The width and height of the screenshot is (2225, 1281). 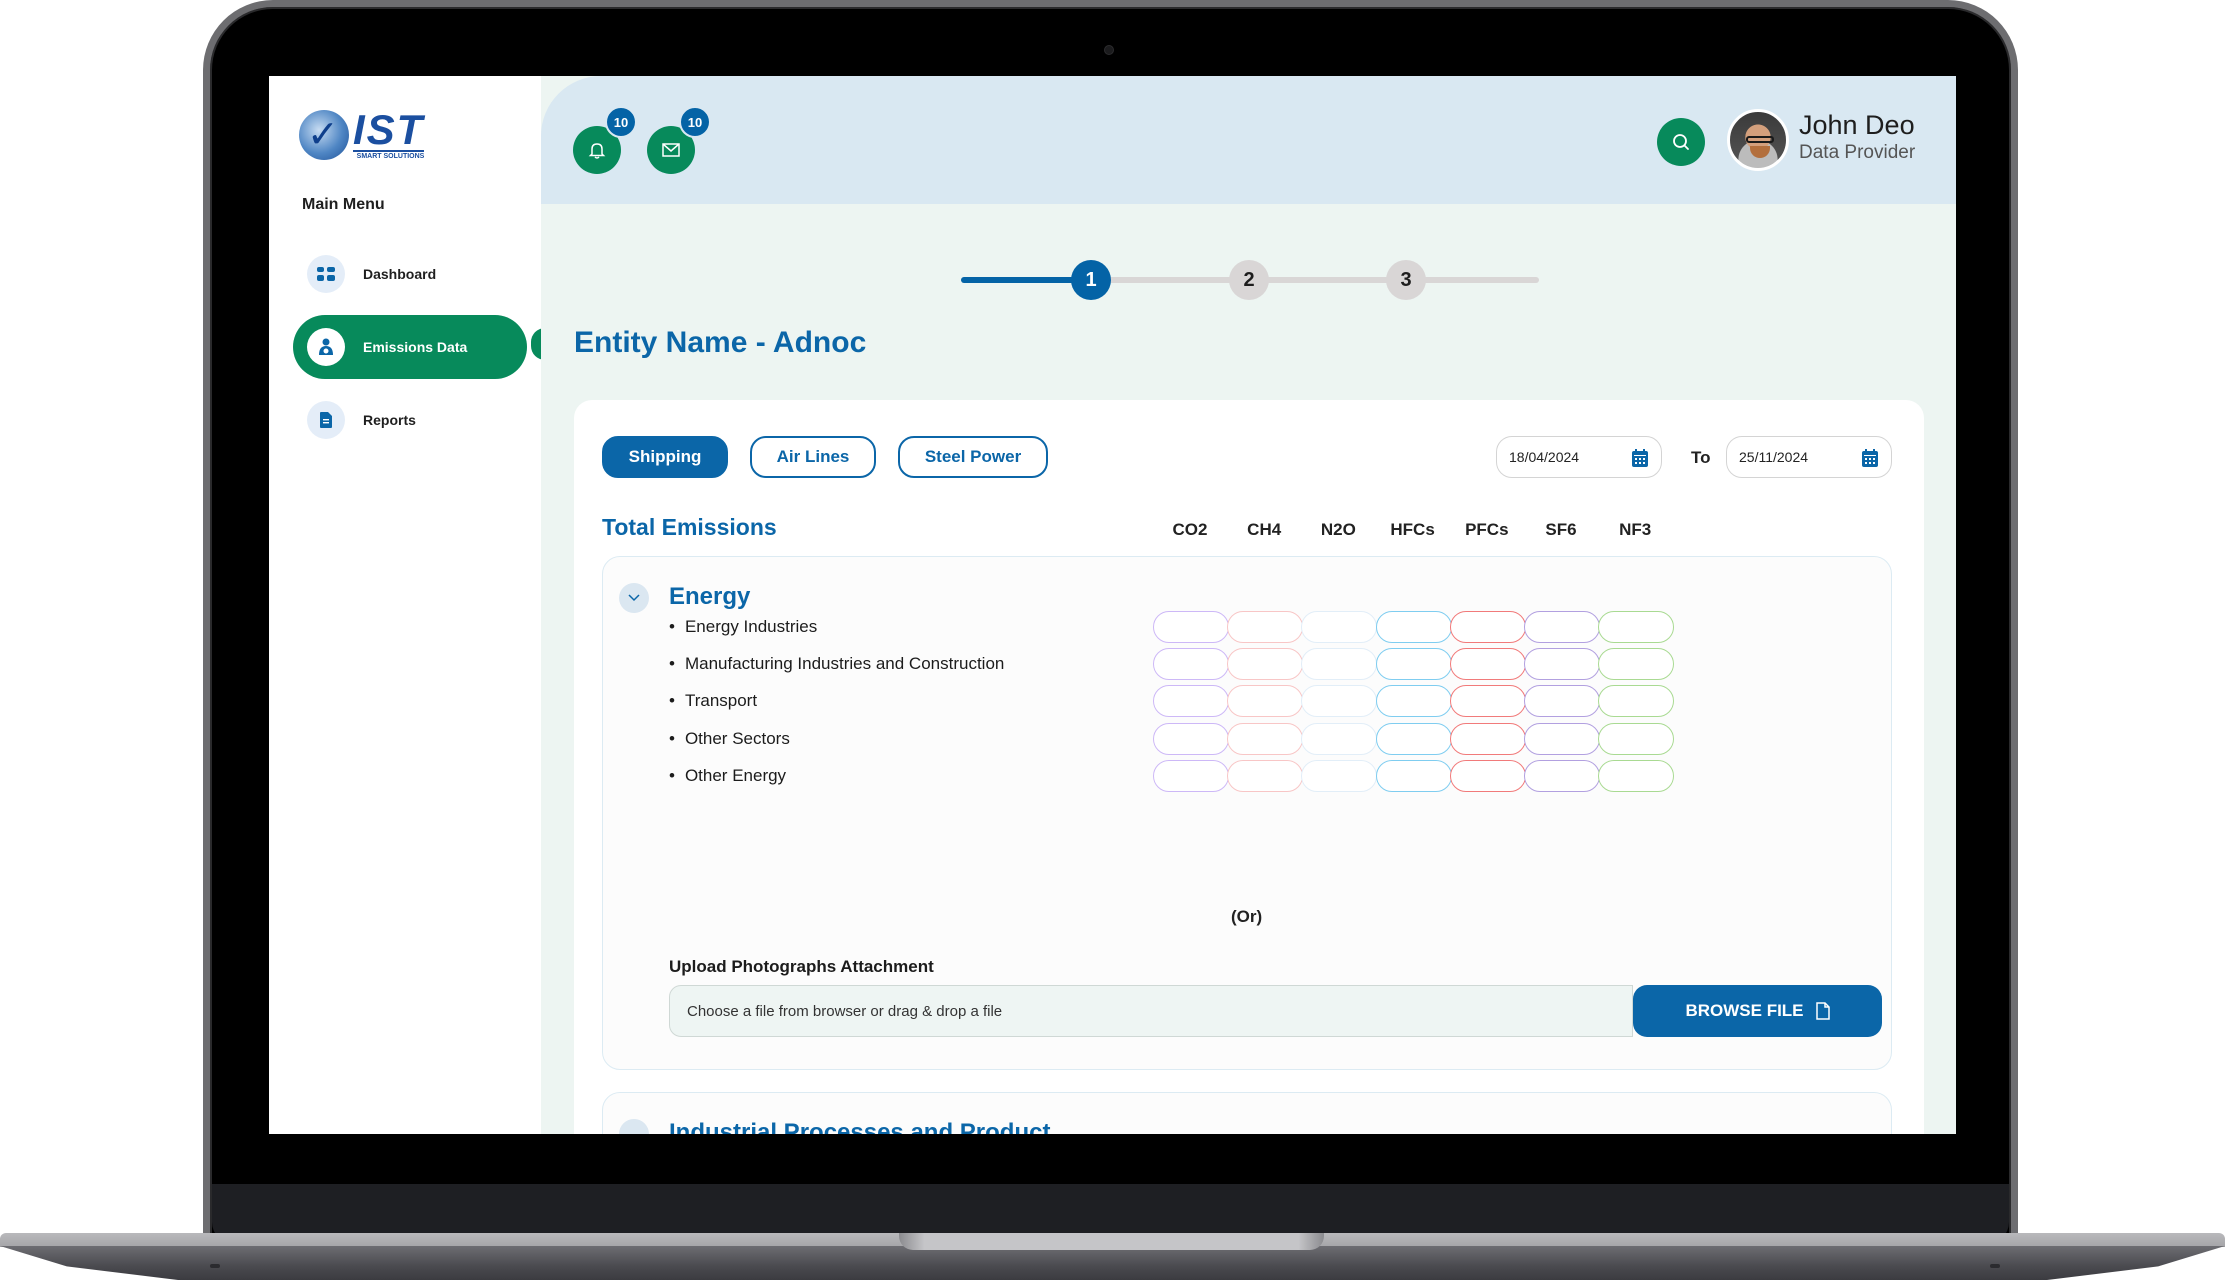 I want to click on notifications-button: 10, so click(x=605, y=140).